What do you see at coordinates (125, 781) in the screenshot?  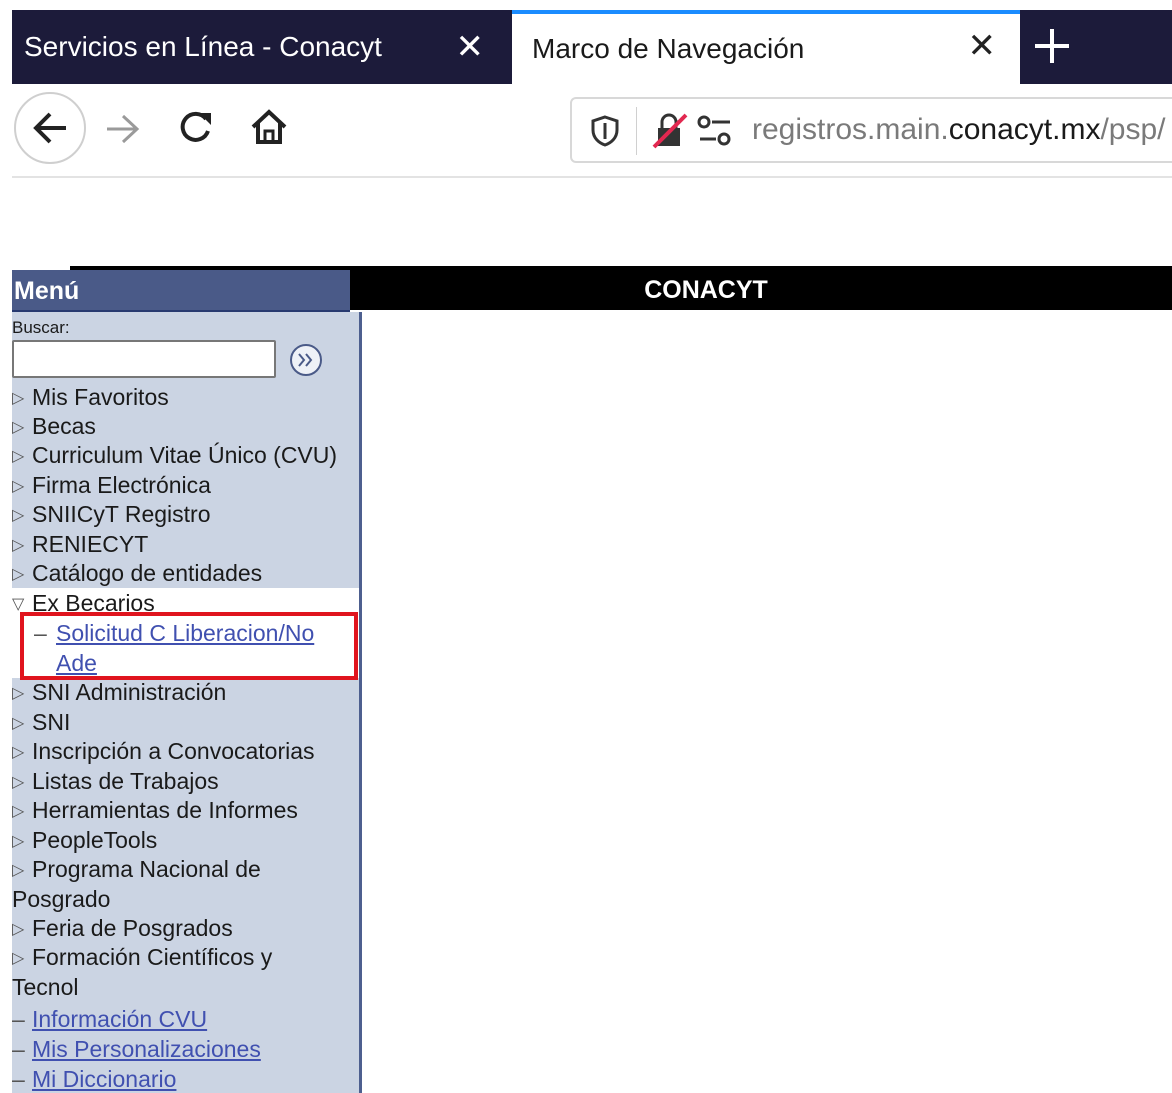 I see `sidebar-item-label: Listas de Trabajos` at bounding box center [125, 781].